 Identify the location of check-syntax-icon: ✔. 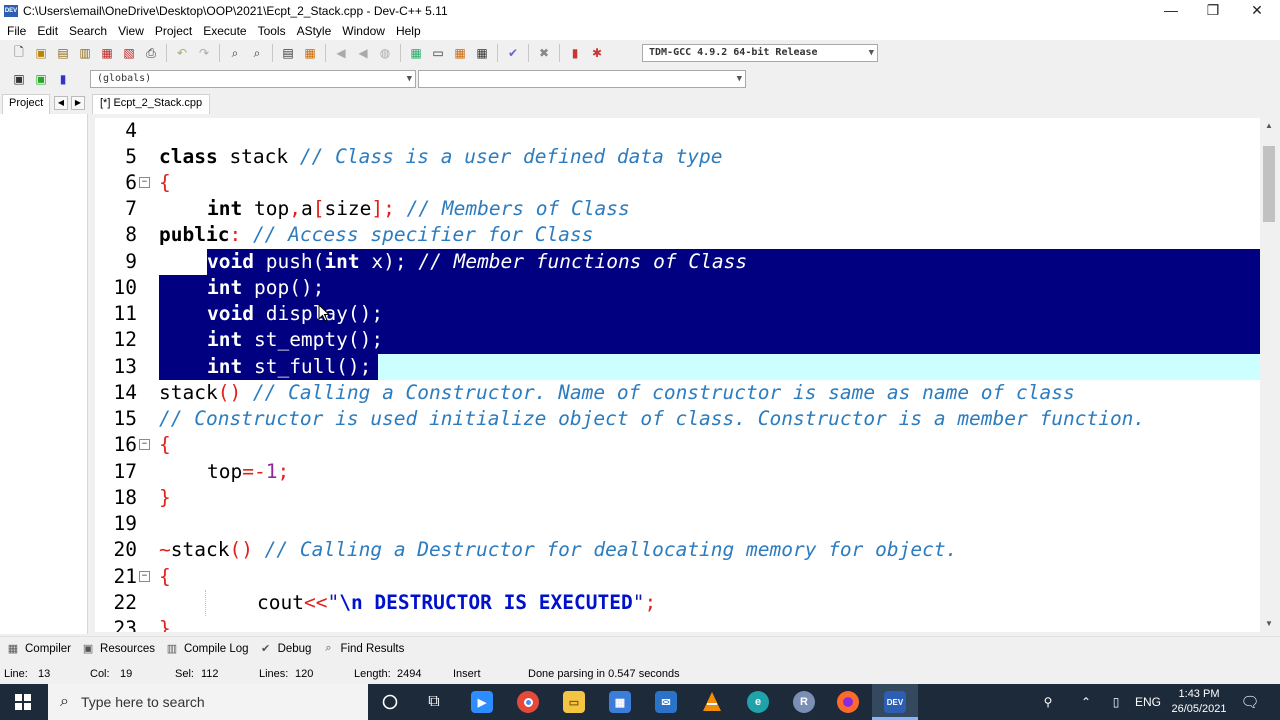
(513, 53).